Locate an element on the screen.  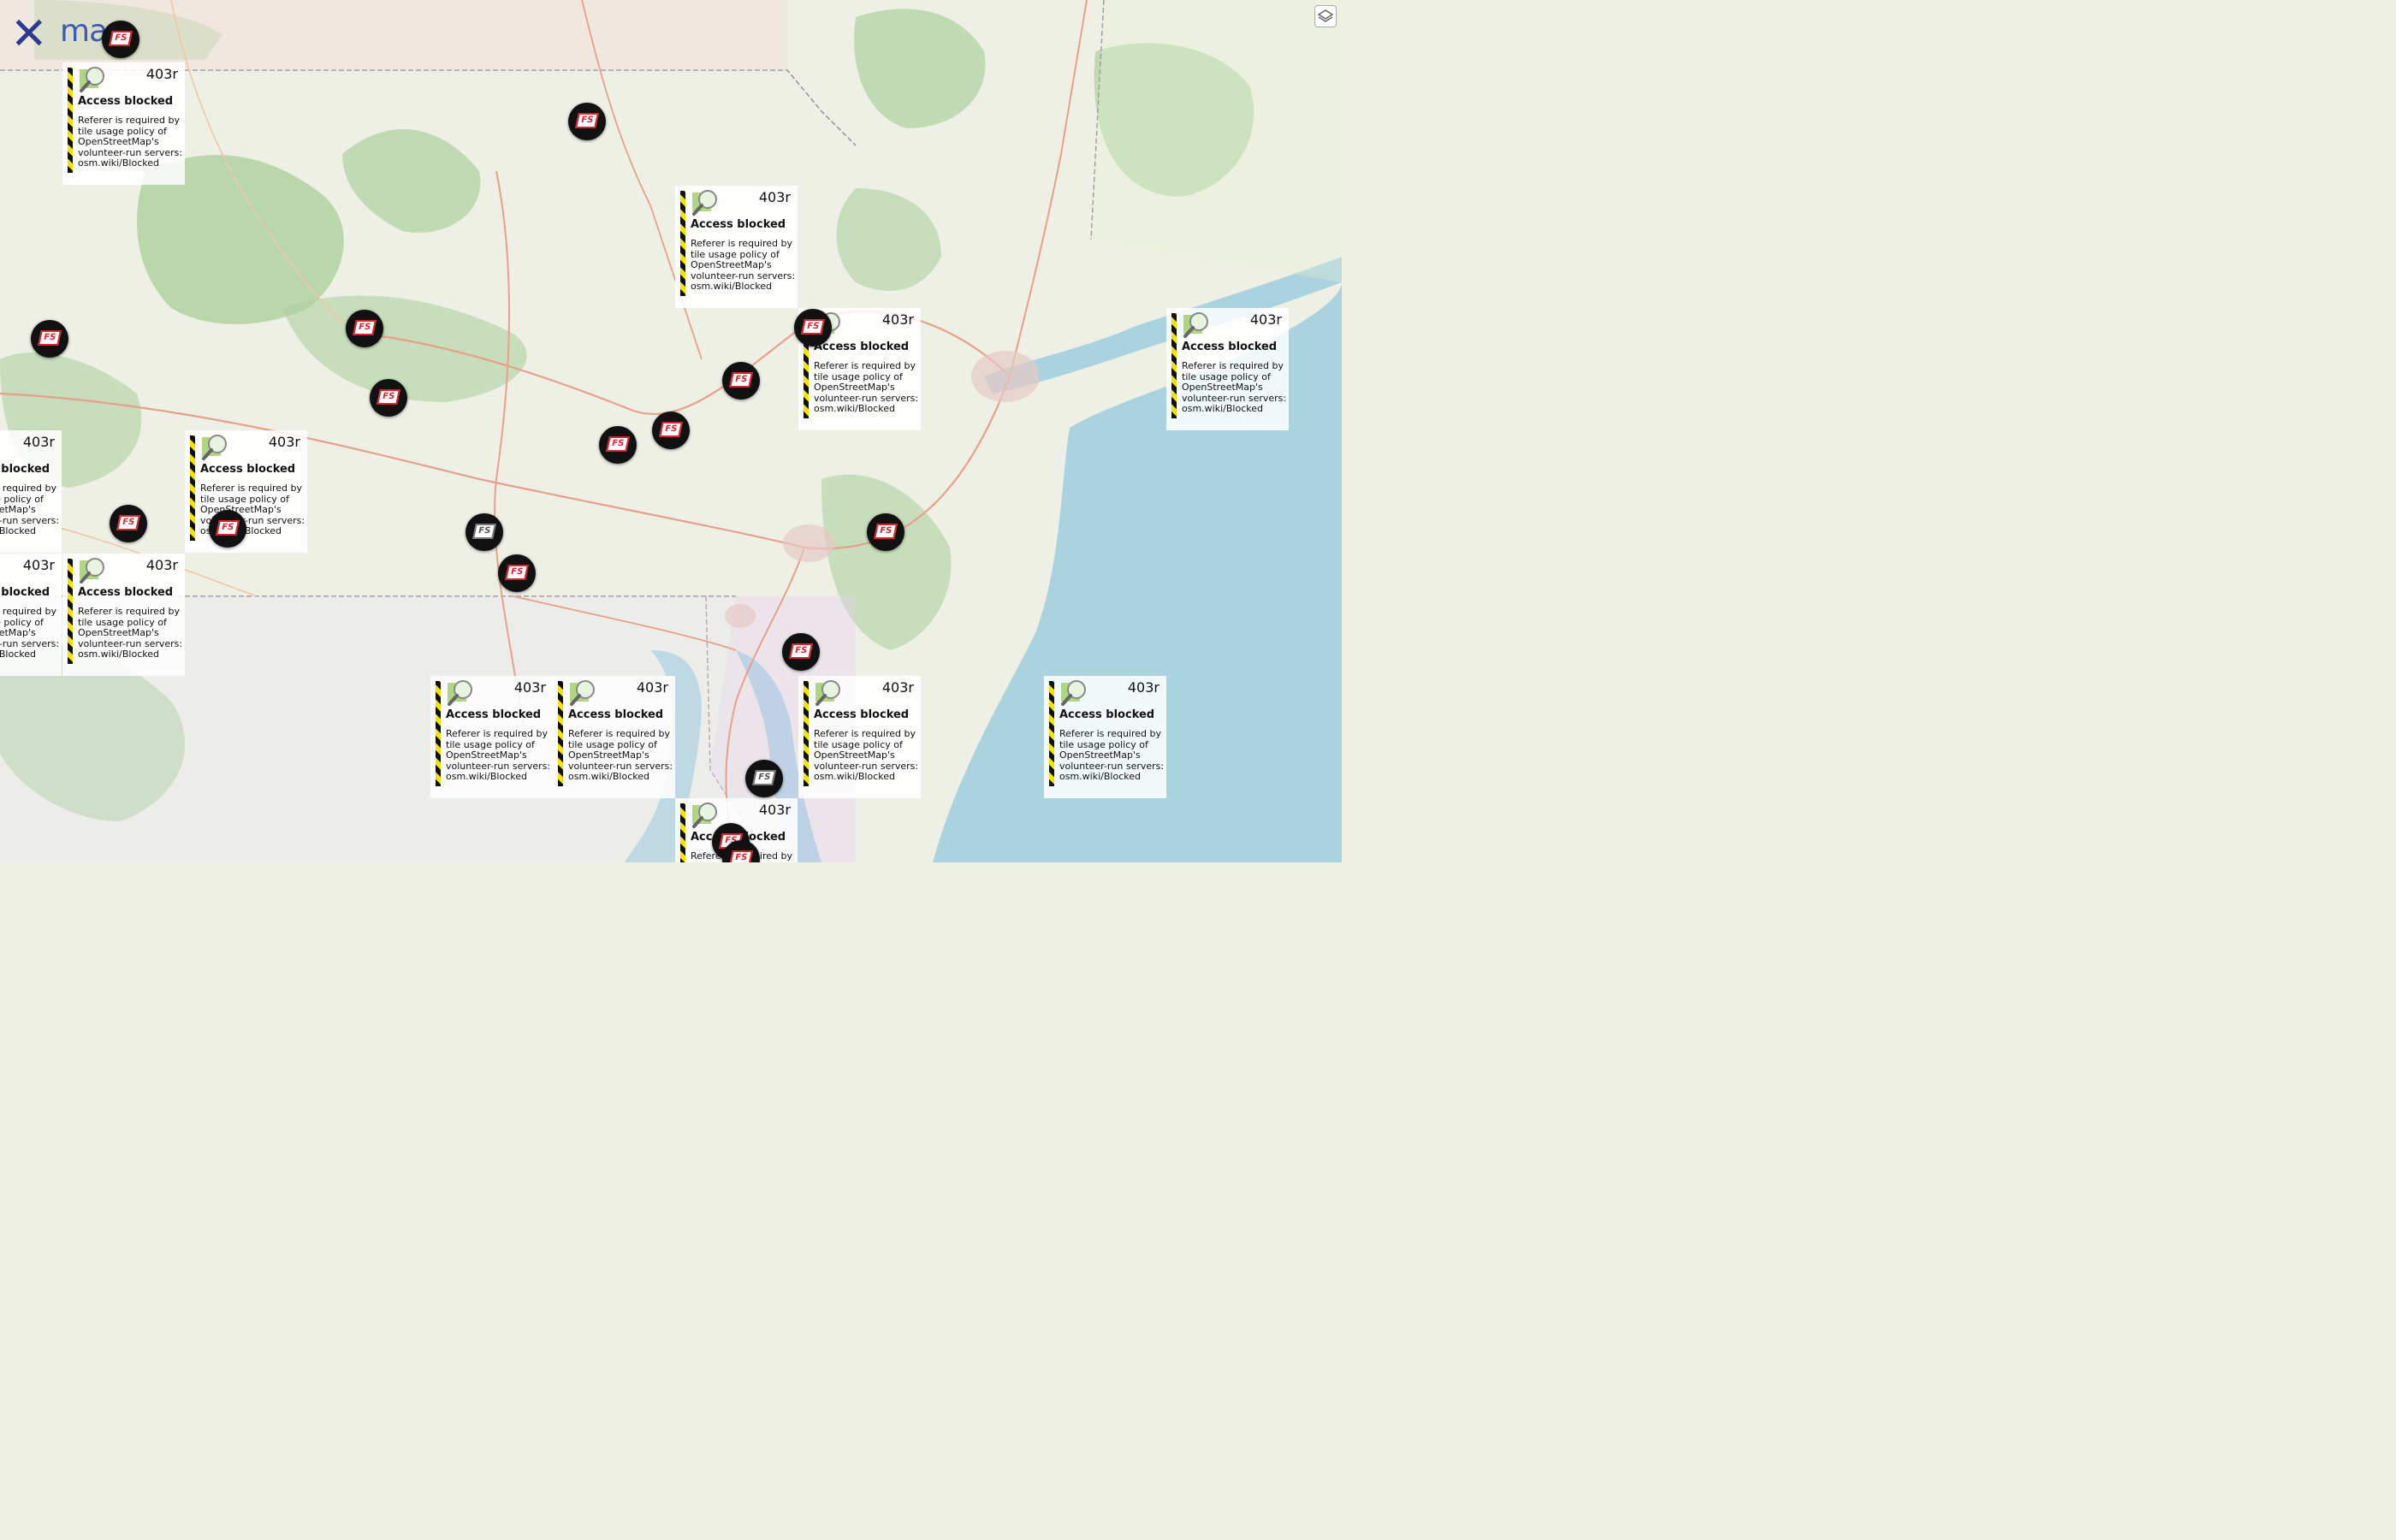
layers-control-button is located at coordinates (1325, 16).